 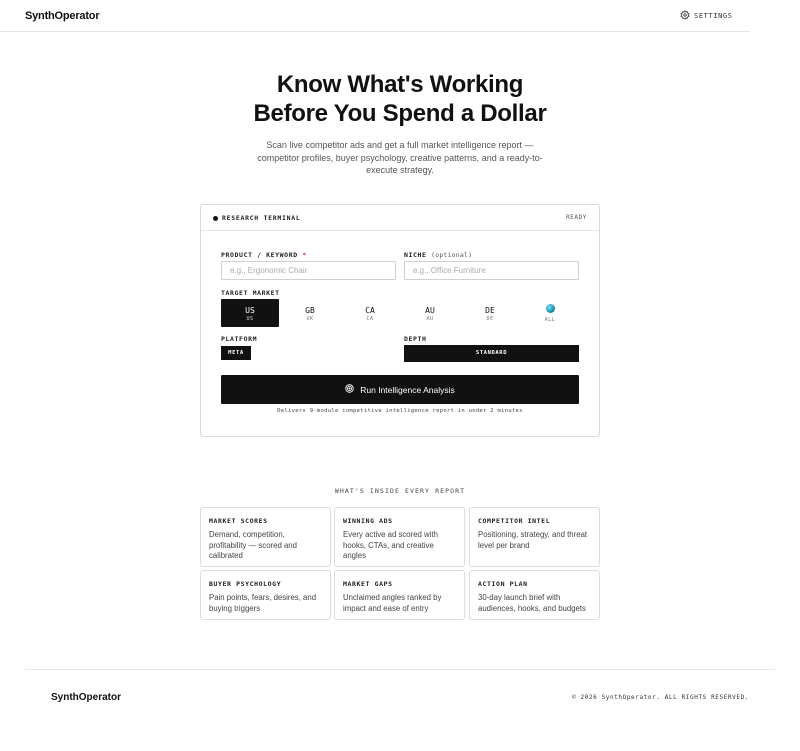 What do you see at coordinates (239, 339) in the screenshot?
I see `platform-label: PLATFORM` at bounding box center [239, 339].